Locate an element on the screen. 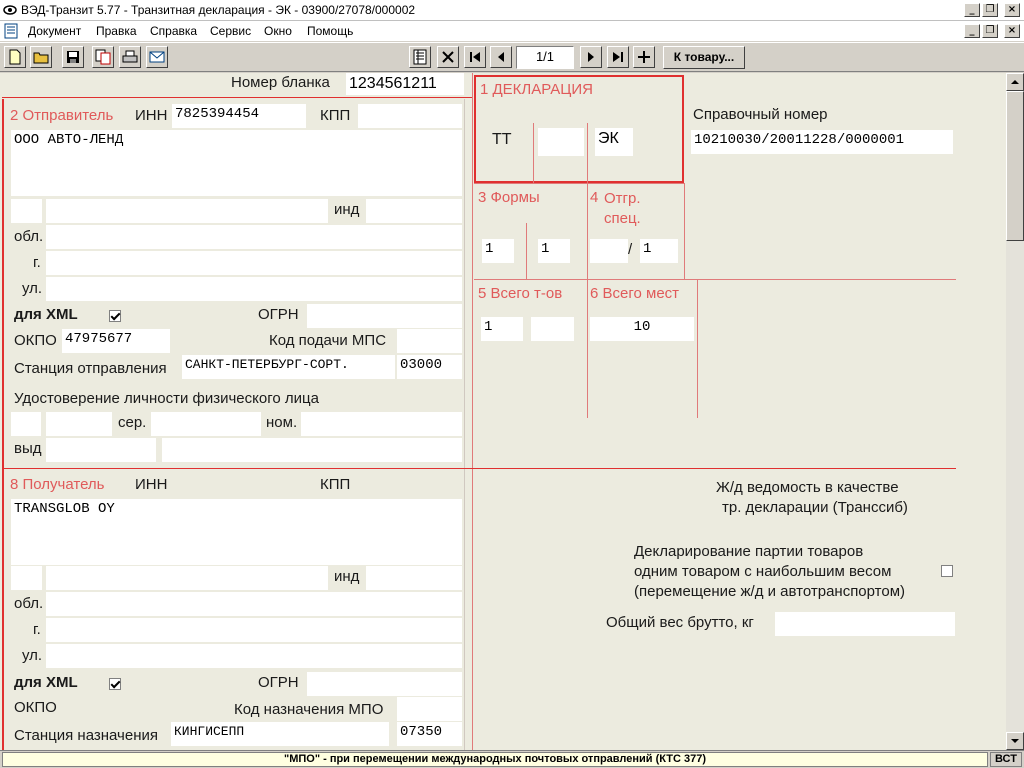 This screenshot has height=768, width=1024. sender-nom-field is located at coordinates (381, 424).